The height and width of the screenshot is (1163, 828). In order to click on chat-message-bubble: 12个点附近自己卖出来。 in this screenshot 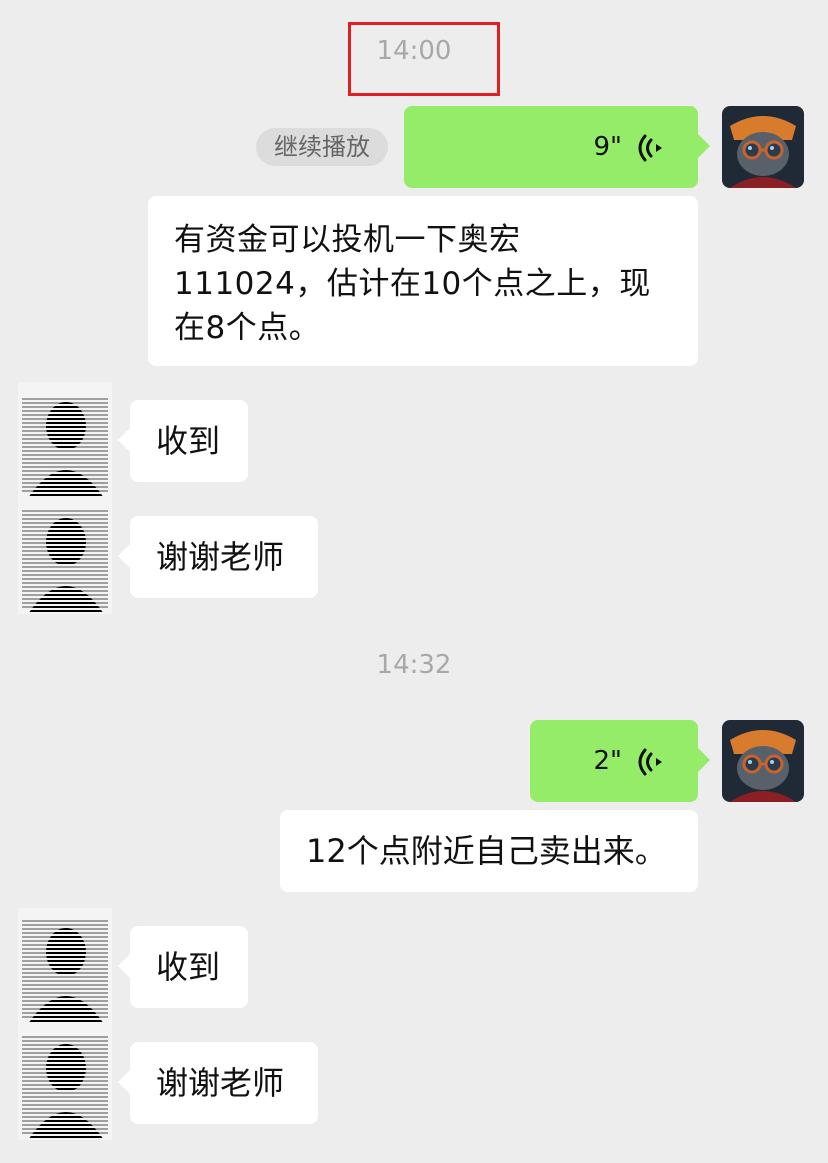, I will do `click(489, 851)`.